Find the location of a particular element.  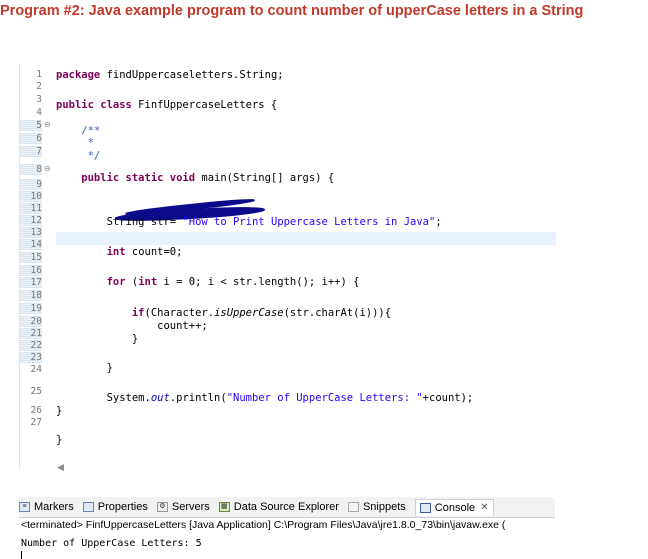

line-number: 17 is located at coordinates (31, 282).